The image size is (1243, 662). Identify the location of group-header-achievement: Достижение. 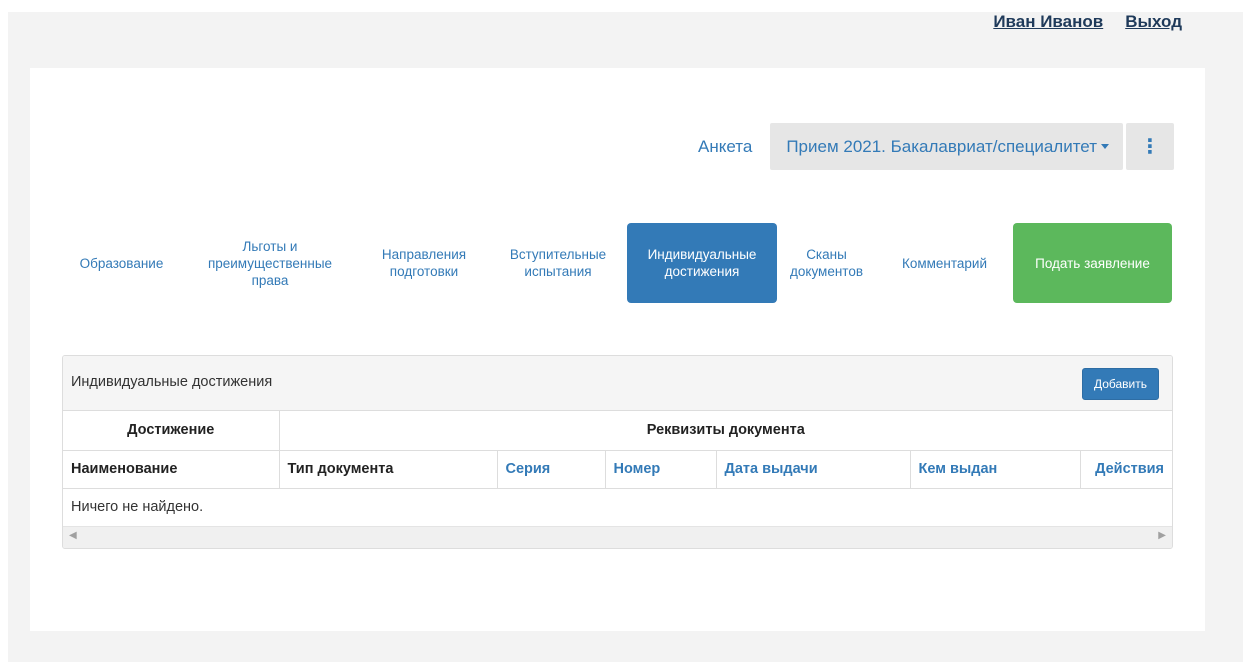
(171, 431).